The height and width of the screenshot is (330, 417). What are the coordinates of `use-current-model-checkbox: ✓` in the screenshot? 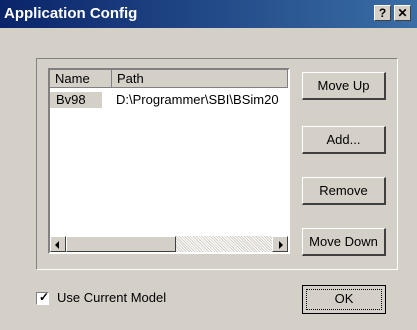 It's located at (43, 297).